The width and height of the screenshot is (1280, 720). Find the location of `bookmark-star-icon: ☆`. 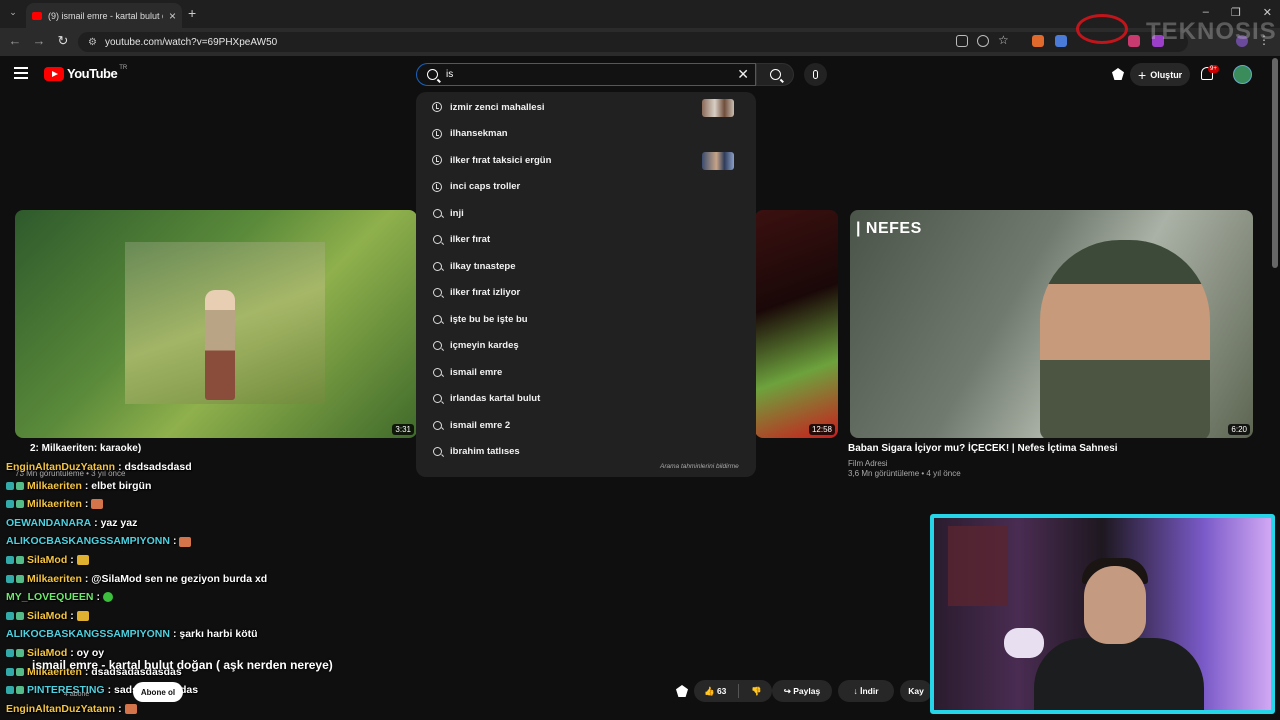

bookmark-star-icon: ☆ is located at coordinates (1003, 40).